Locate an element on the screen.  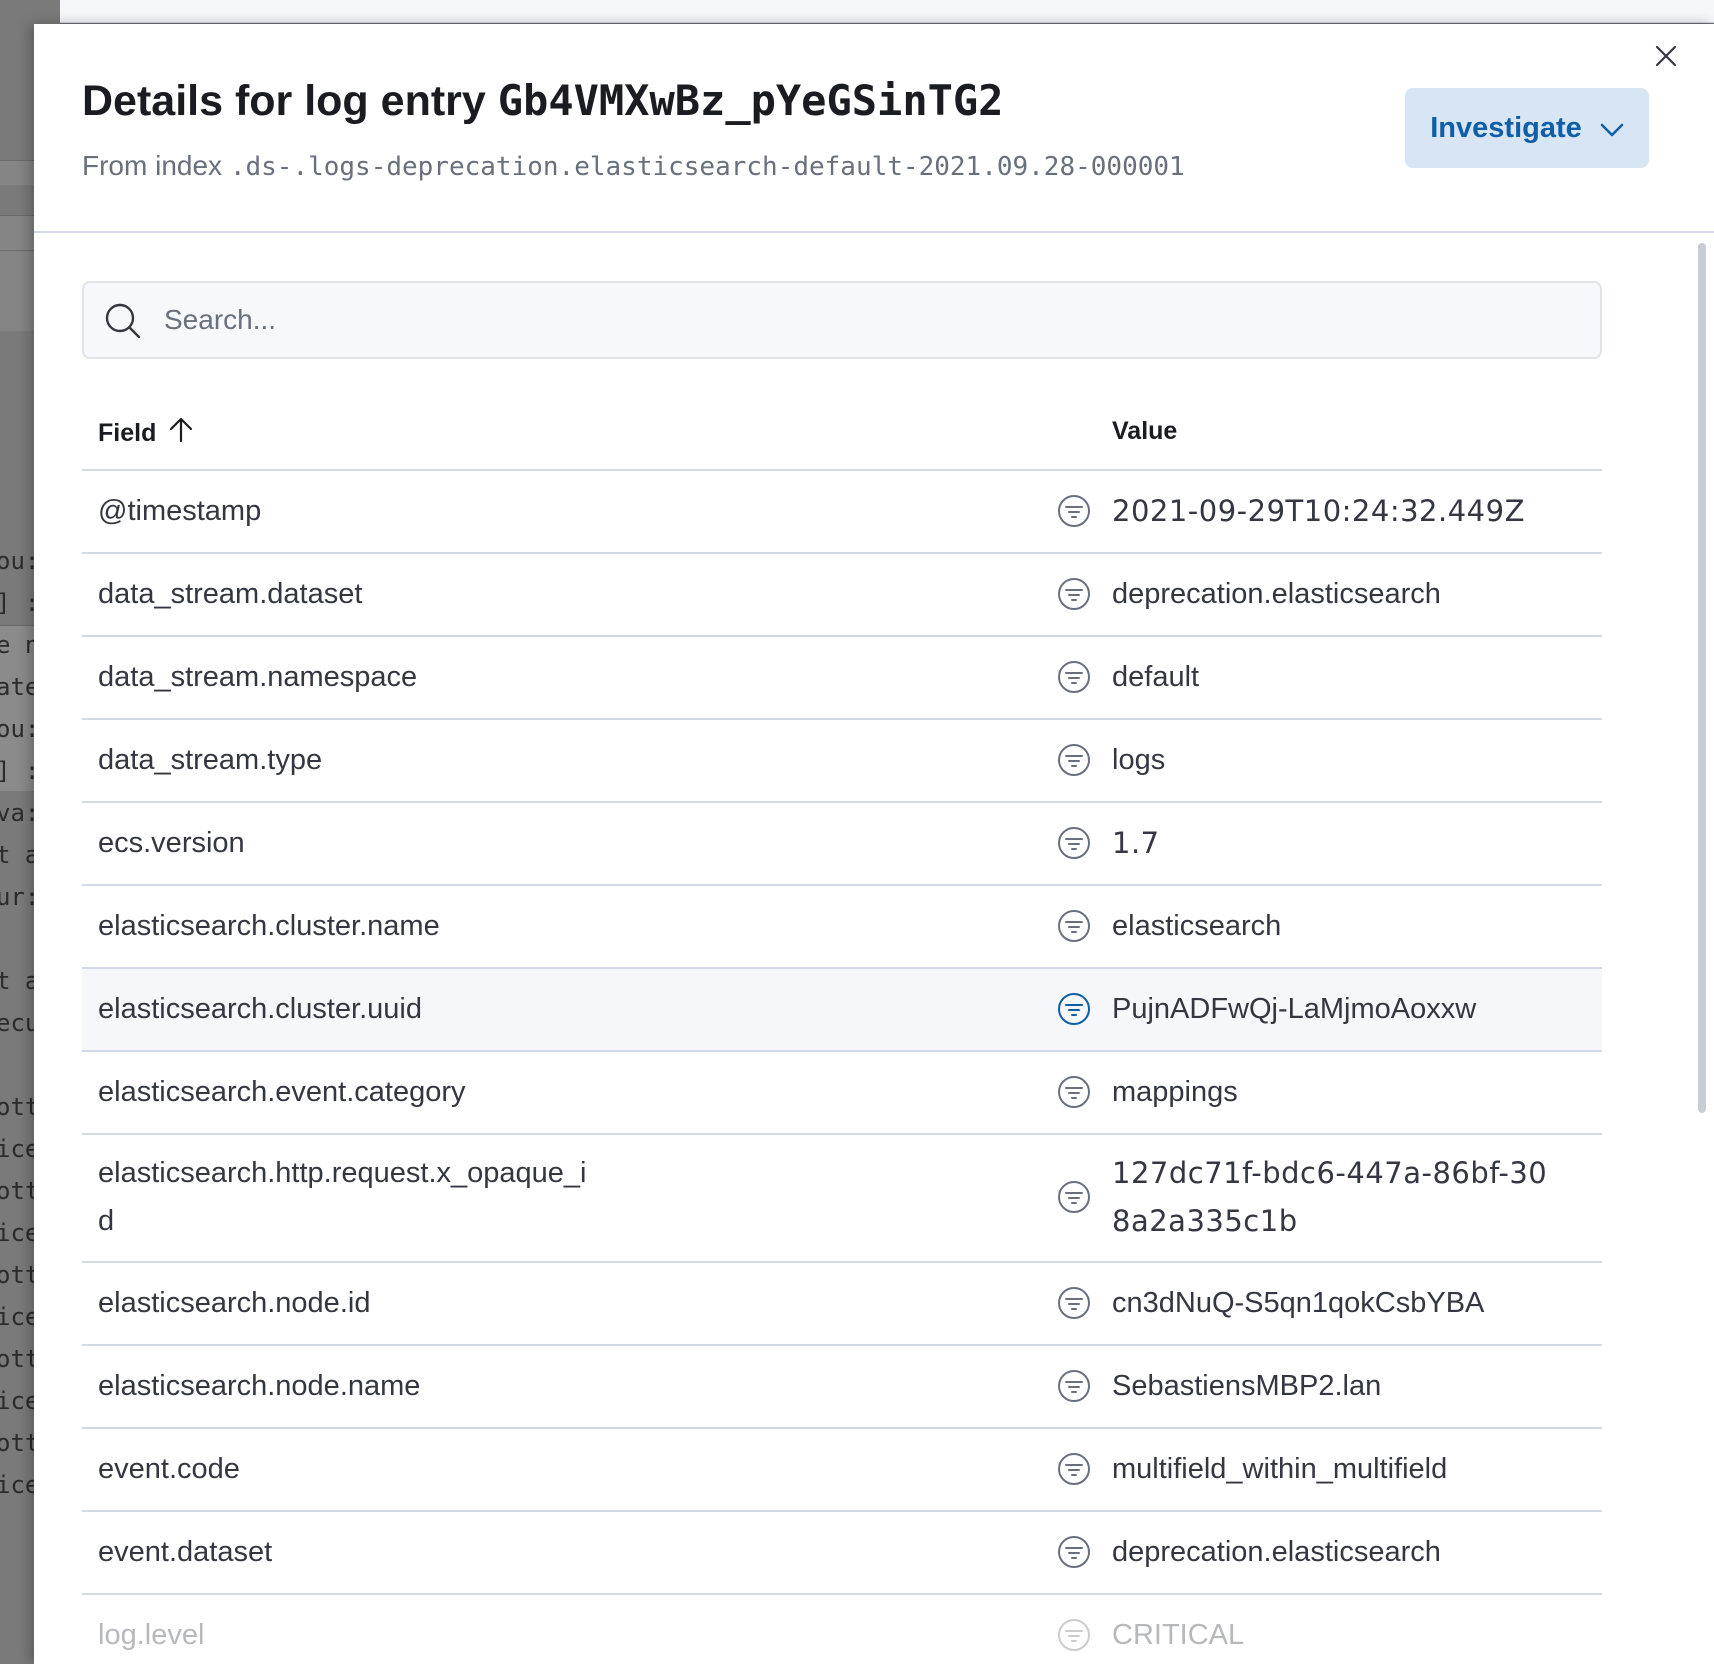
field-column-header: Field is located at coordinates (146, 433).